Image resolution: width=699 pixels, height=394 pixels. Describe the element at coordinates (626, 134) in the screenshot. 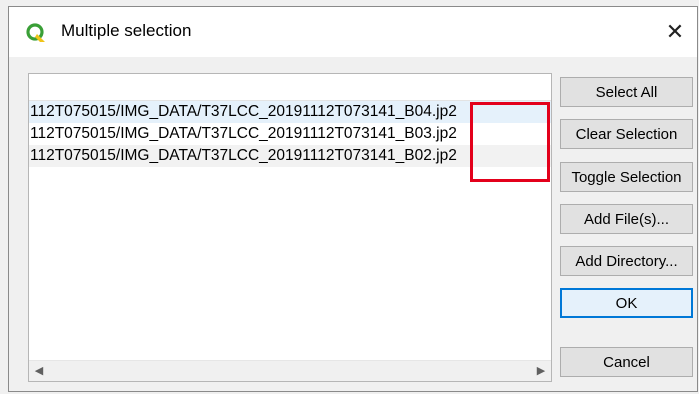

I see `clear-selection-button: Clear Selection` at that location.